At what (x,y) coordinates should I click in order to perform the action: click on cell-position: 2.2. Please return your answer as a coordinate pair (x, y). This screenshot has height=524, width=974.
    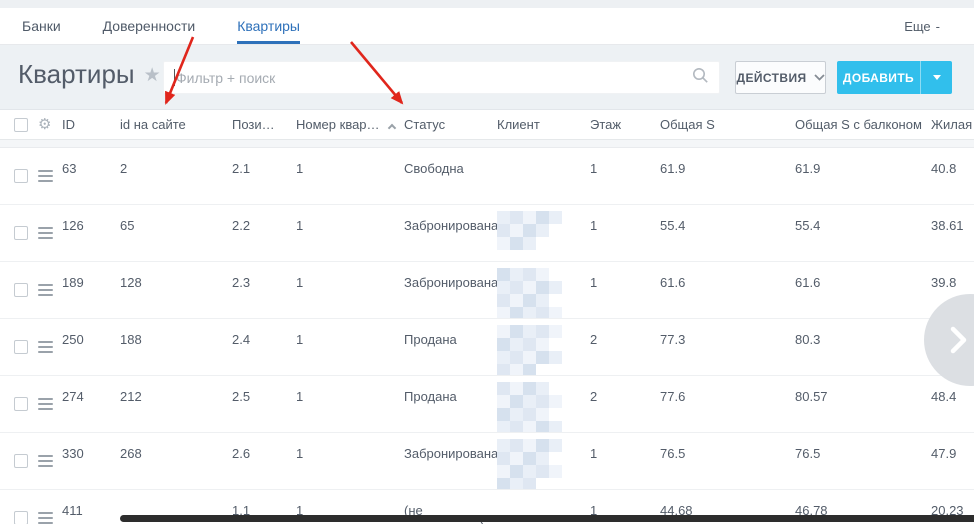
    Looking at the image, I should click on (241, 225).